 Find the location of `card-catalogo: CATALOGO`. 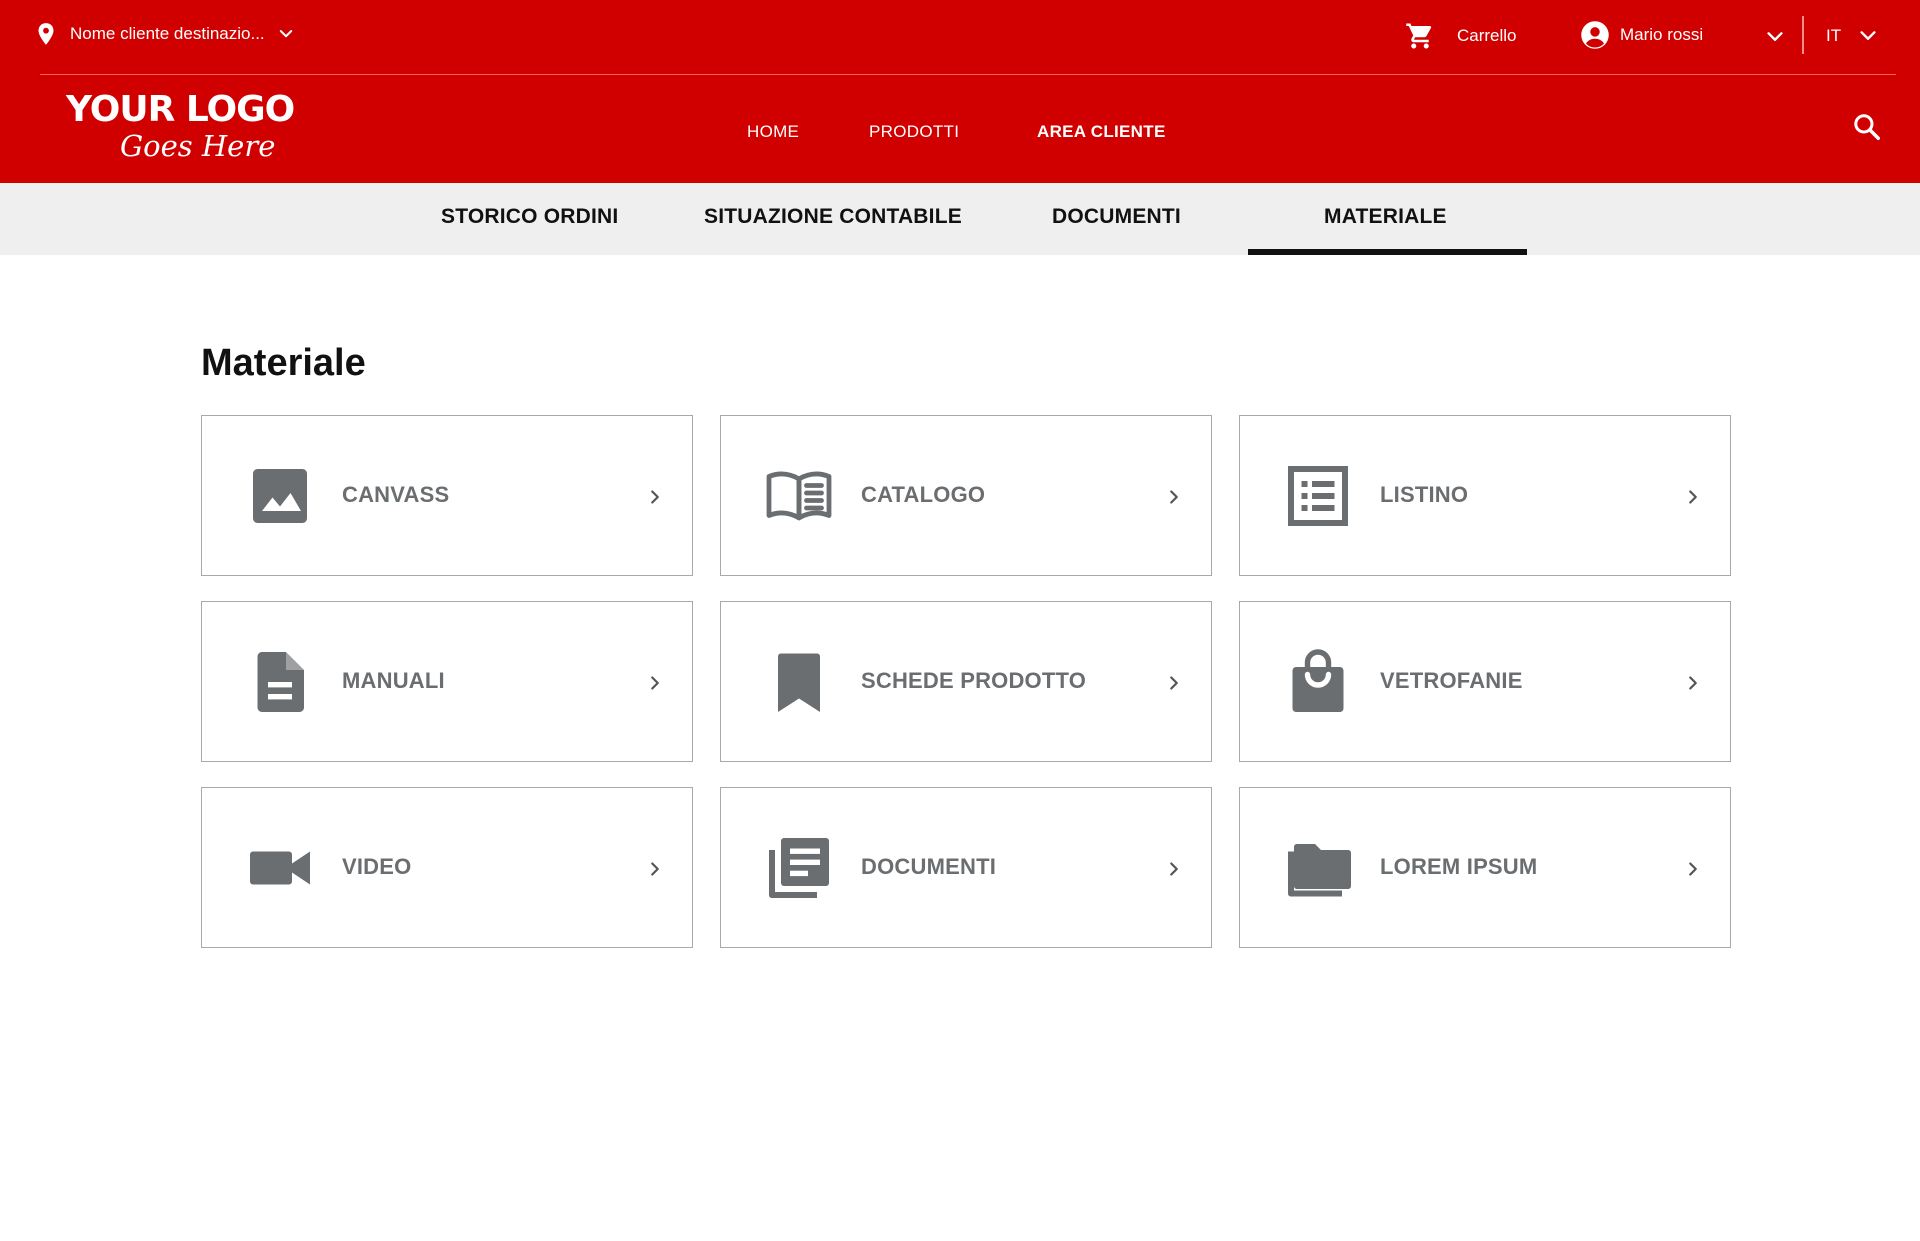

card-catalogo: CATALOGO is located at coordinates (966, 495).